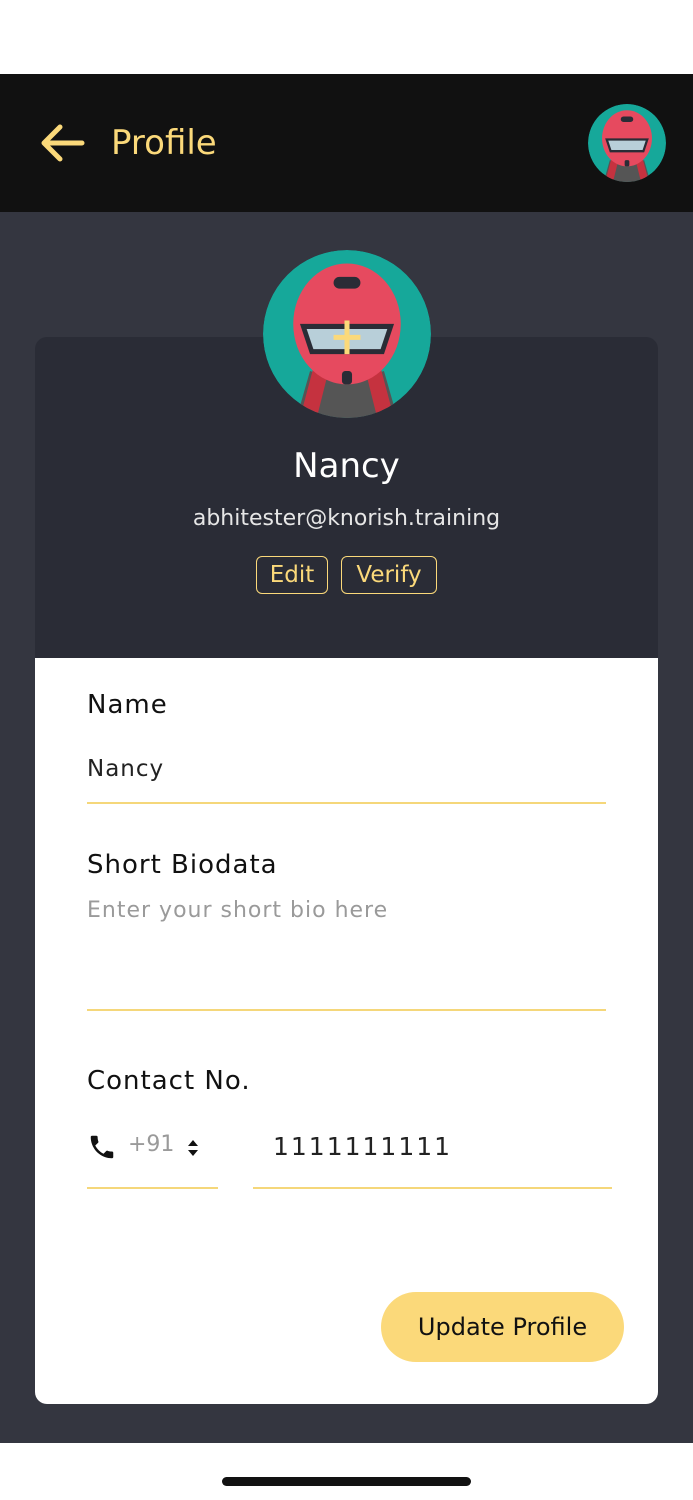 The image size is (693, 1500). Describe the element at coordinates (237, 910) in the screenshot. I see `bio-input: Enter your short bio here` at that location.